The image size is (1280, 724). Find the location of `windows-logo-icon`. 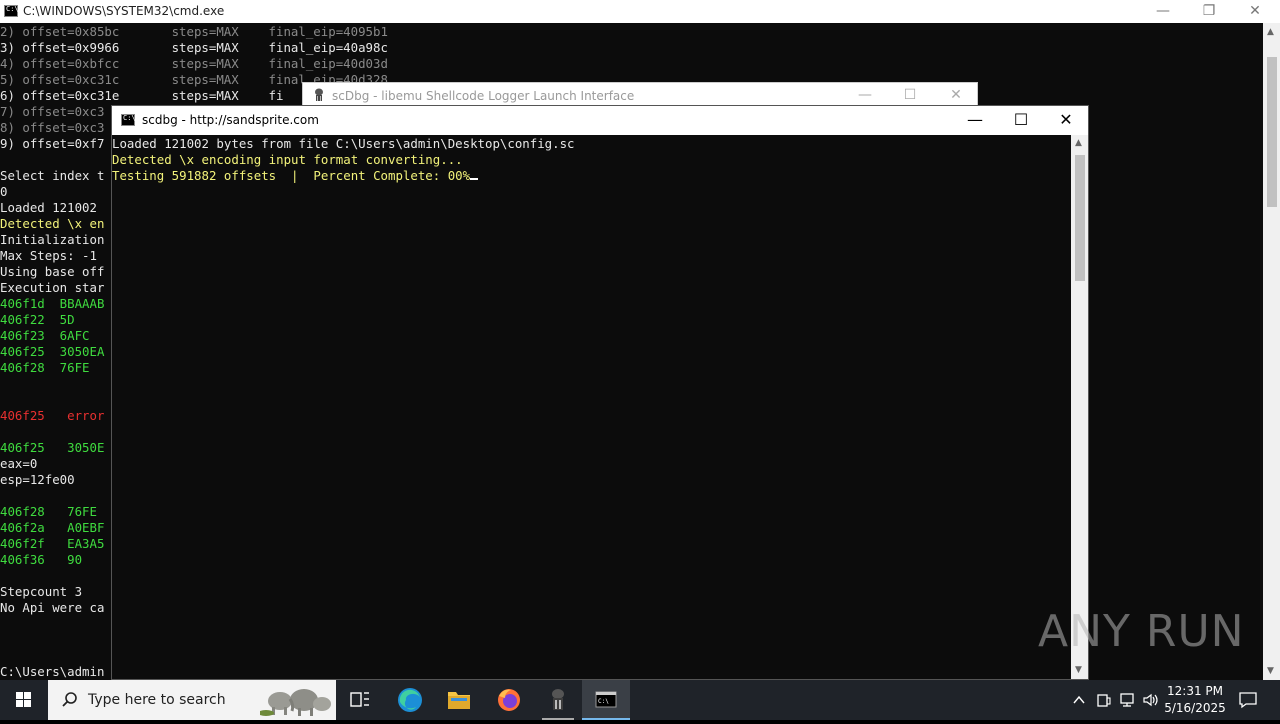

windows-logo-icon is located at coordinates (23, 699).